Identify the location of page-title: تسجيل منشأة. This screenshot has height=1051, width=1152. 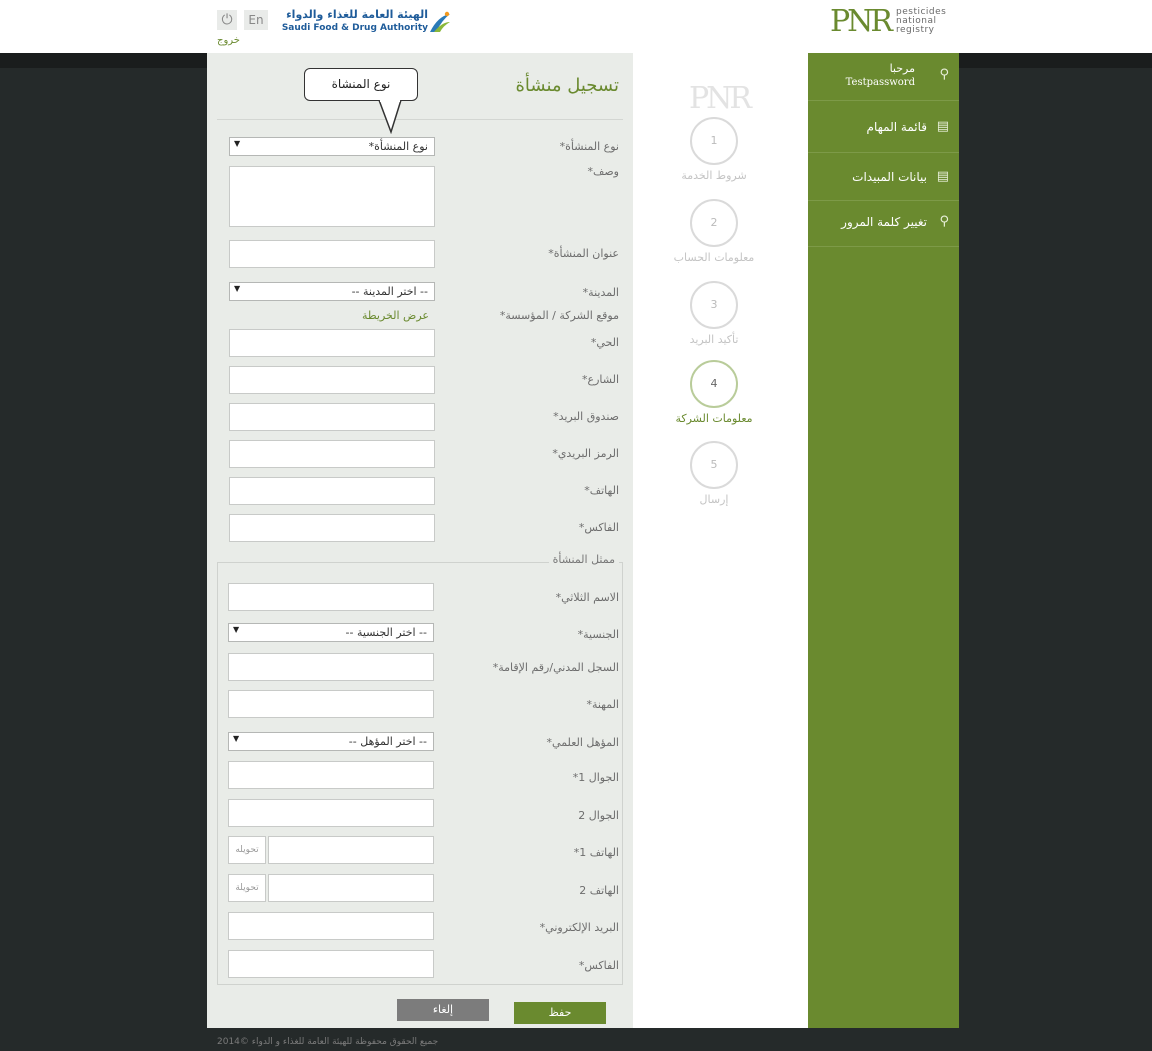
(567, 85).